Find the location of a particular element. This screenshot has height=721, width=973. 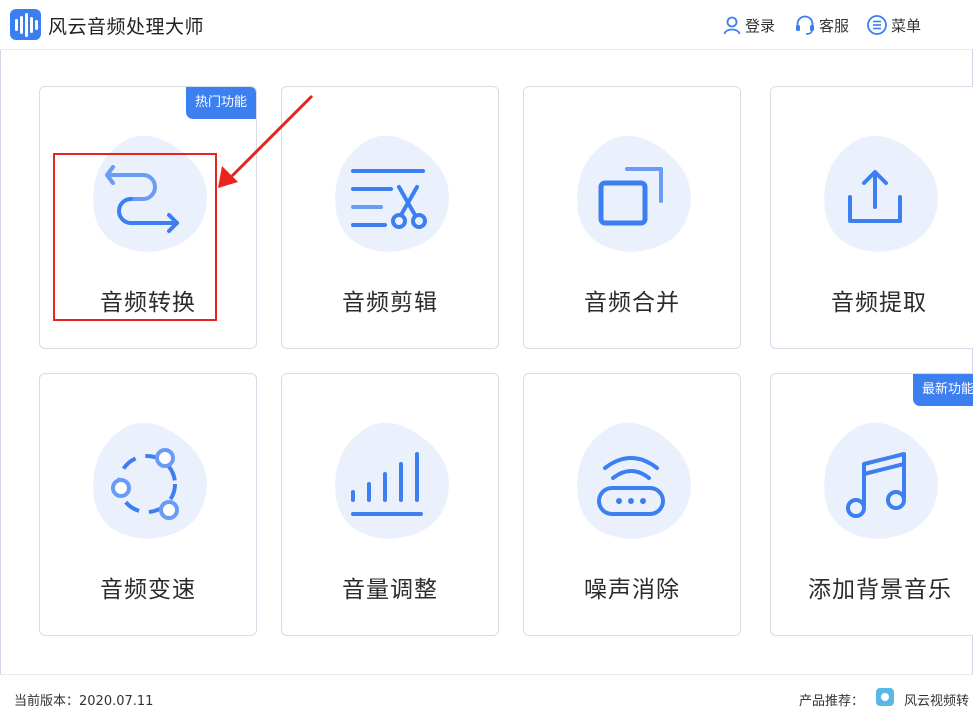

recommend-product-link: 风云视频转 is located at coordinates (936, 699).